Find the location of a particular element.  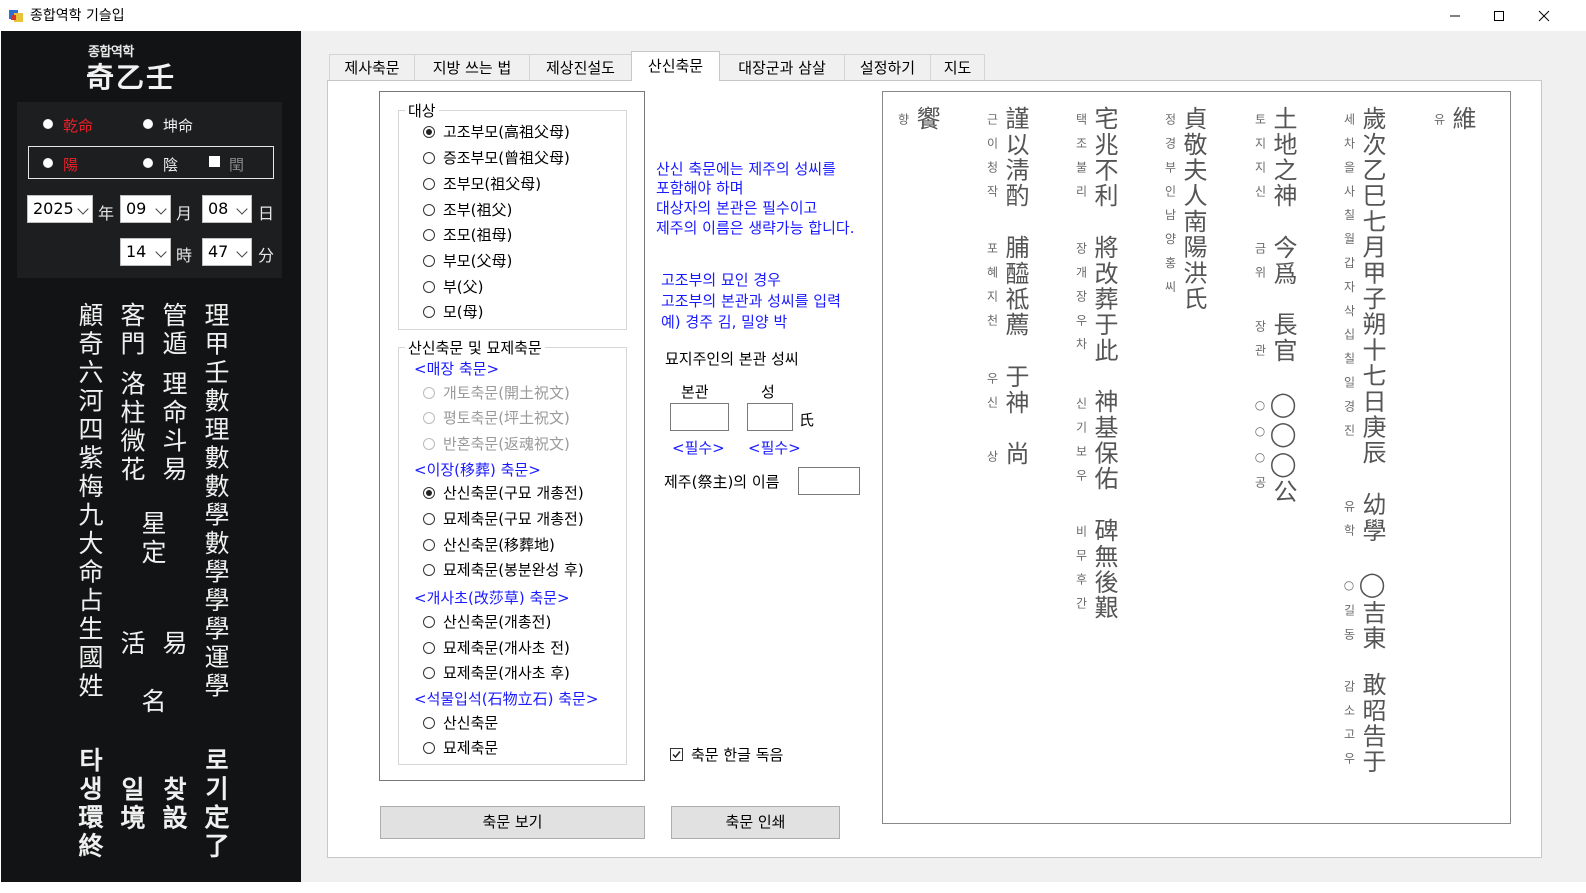

doc-text: ◯吉東 is located at coordinates (1372, 611).